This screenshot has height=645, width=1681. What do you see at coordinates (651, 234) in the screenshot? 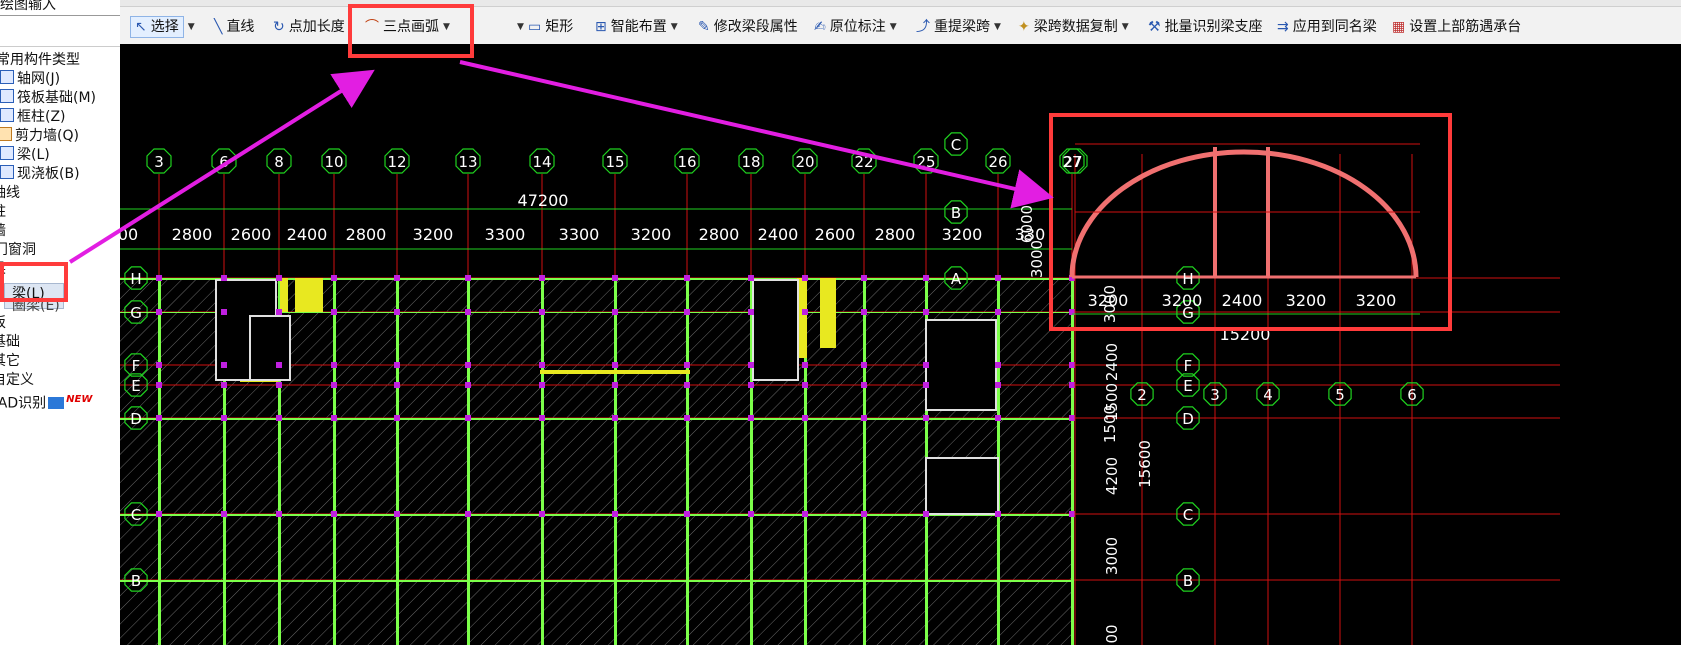
I see `span-dimension: 3200` at bounding box center [651, 234].